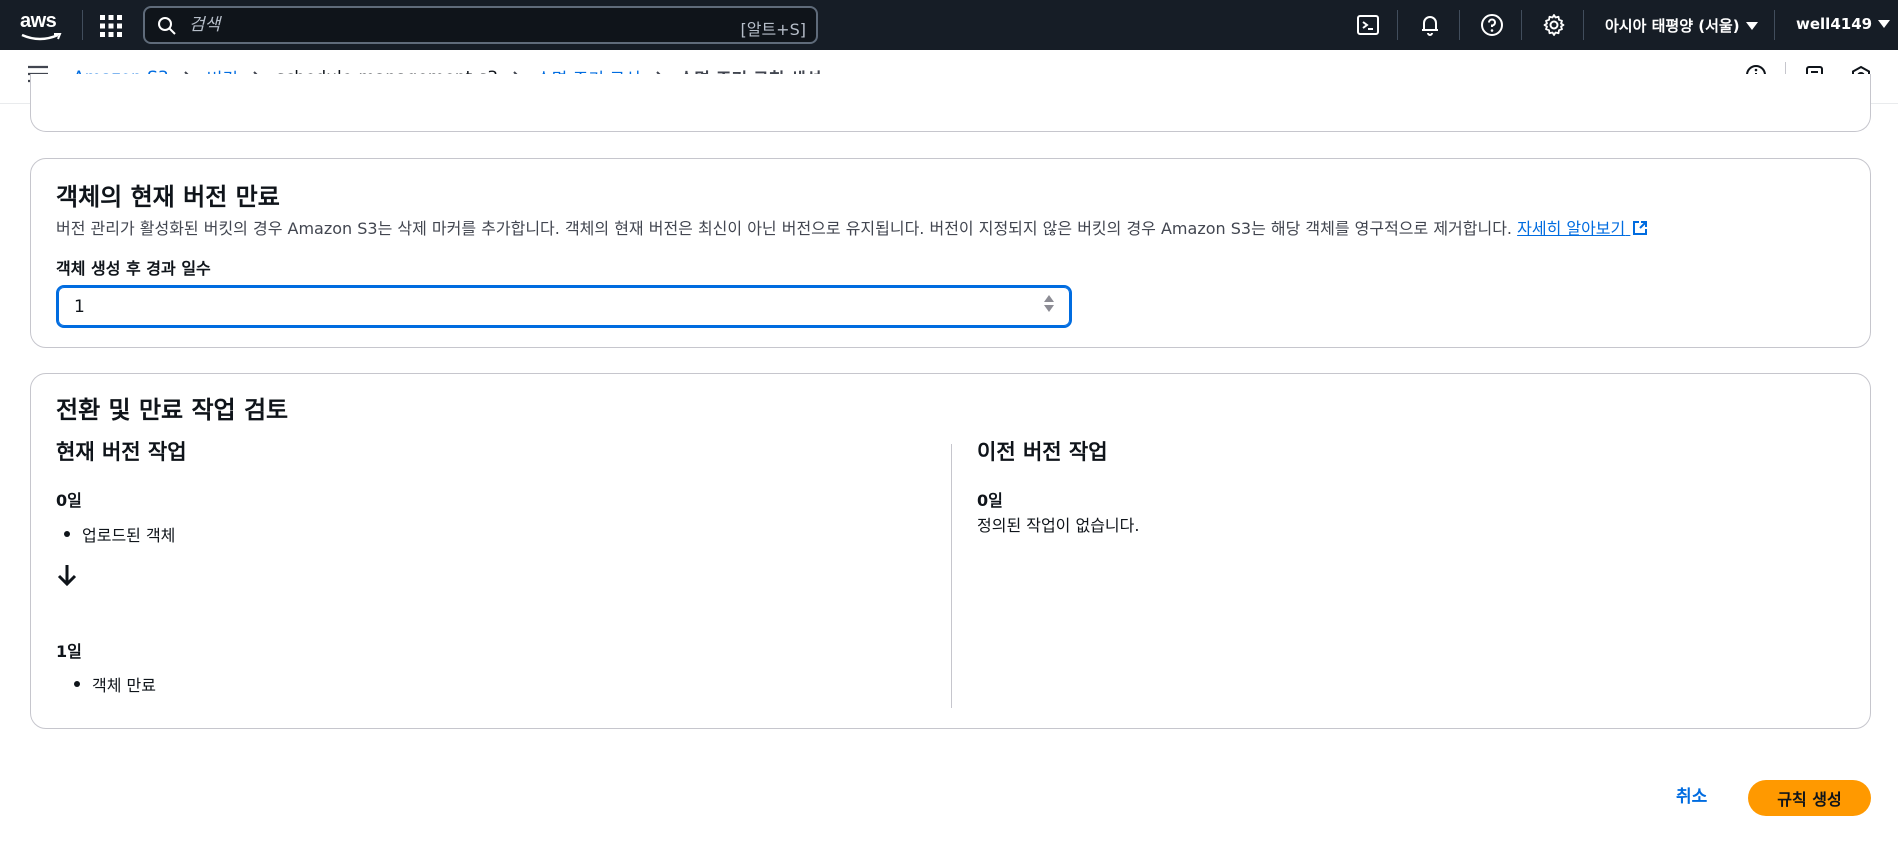 This screenshot has width=1898, height=865. I want to click on aws-smile-icon, so click(41, 37).